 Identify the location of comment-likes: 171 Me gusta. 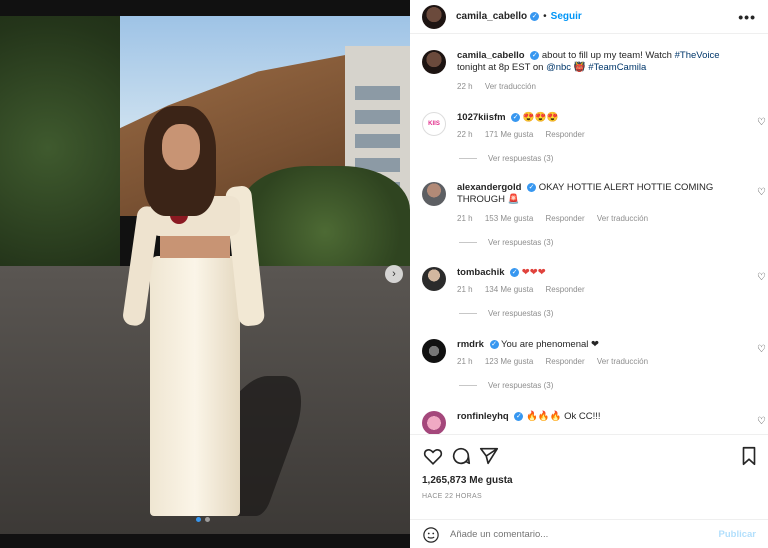
(509, 134).